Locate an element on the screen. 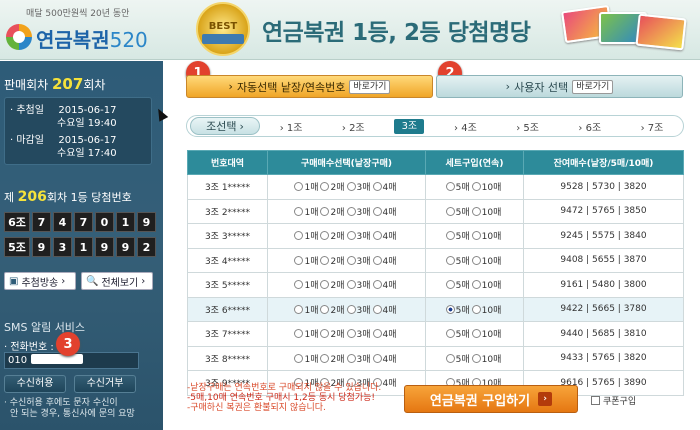  chevron-right-icon: › is located at coordinates (143, 281).